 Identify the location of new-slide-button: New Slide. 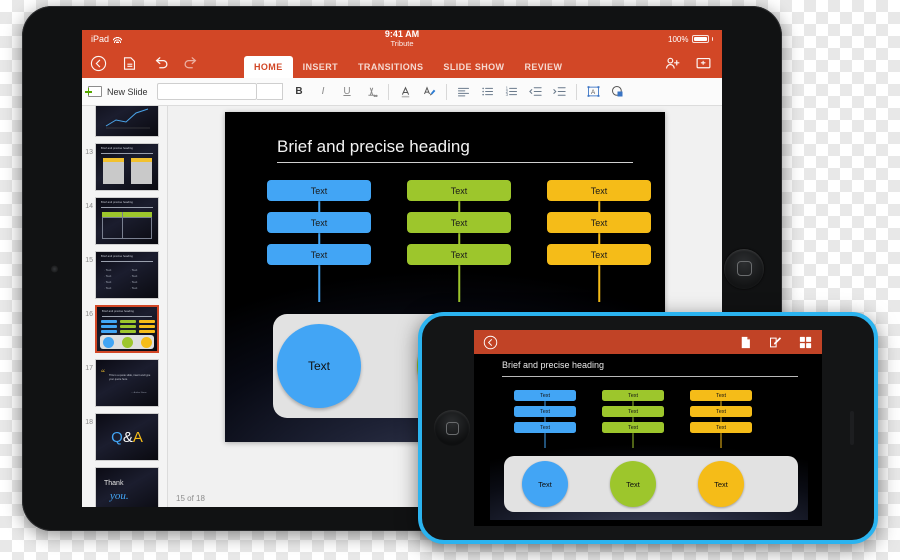
(116, 91).